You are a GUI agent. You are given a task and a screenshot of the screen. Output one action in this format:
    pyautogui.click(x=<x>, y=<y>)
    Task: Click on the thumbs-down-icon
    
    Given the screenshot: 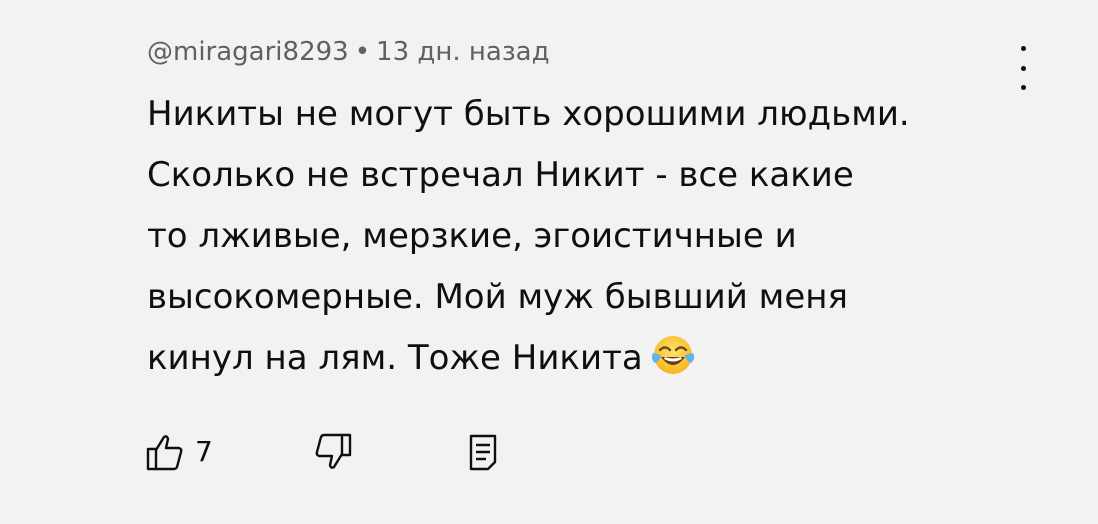 What is the action you would take?
    pyautogui.click(x=333, y=451)
    